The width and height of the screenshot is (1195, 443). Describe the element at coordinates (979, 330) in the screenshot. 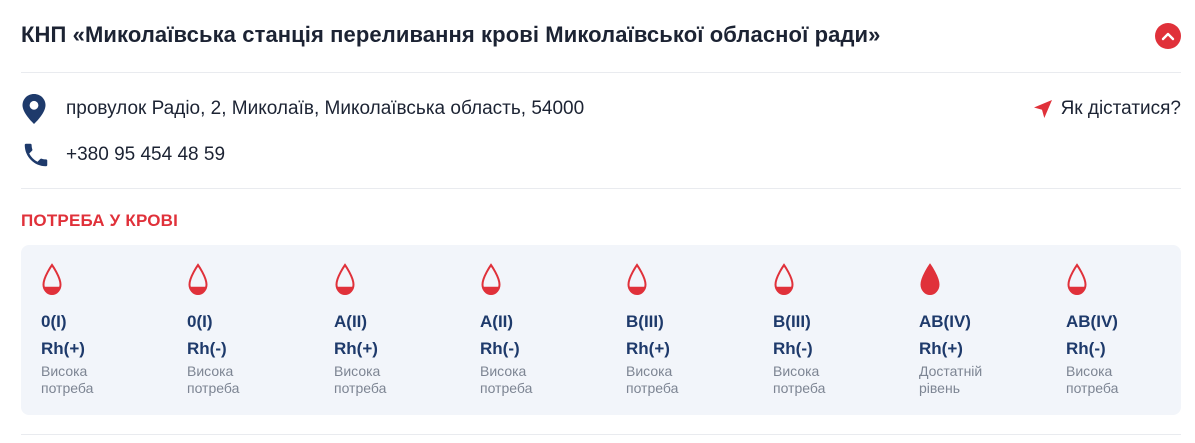

I see `blood-type-item: AB(IV) Rh(+) Достатній рівень` at that location.